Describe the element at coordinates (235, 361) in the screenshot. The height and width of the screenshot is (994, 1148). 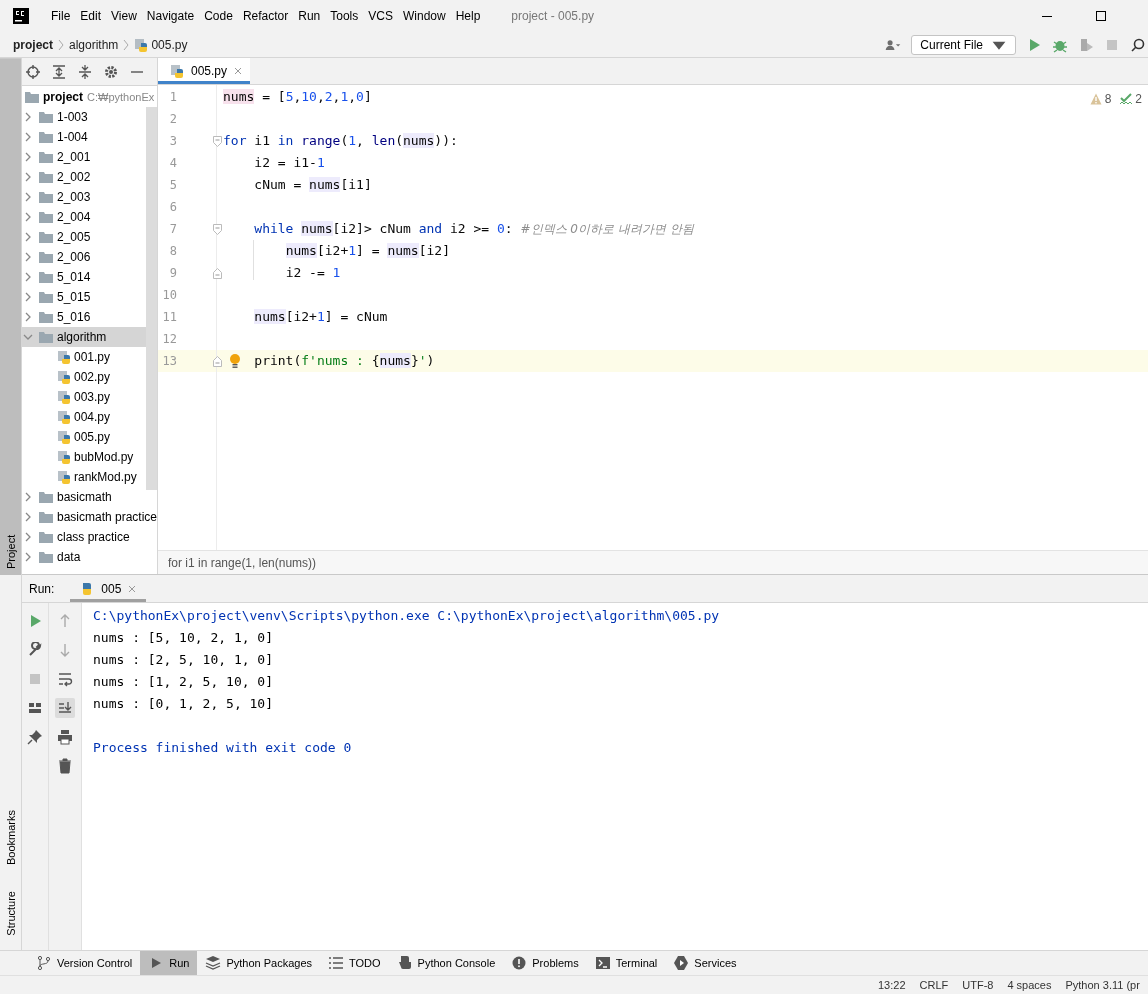
I see `lightbulb-icon` at that location.